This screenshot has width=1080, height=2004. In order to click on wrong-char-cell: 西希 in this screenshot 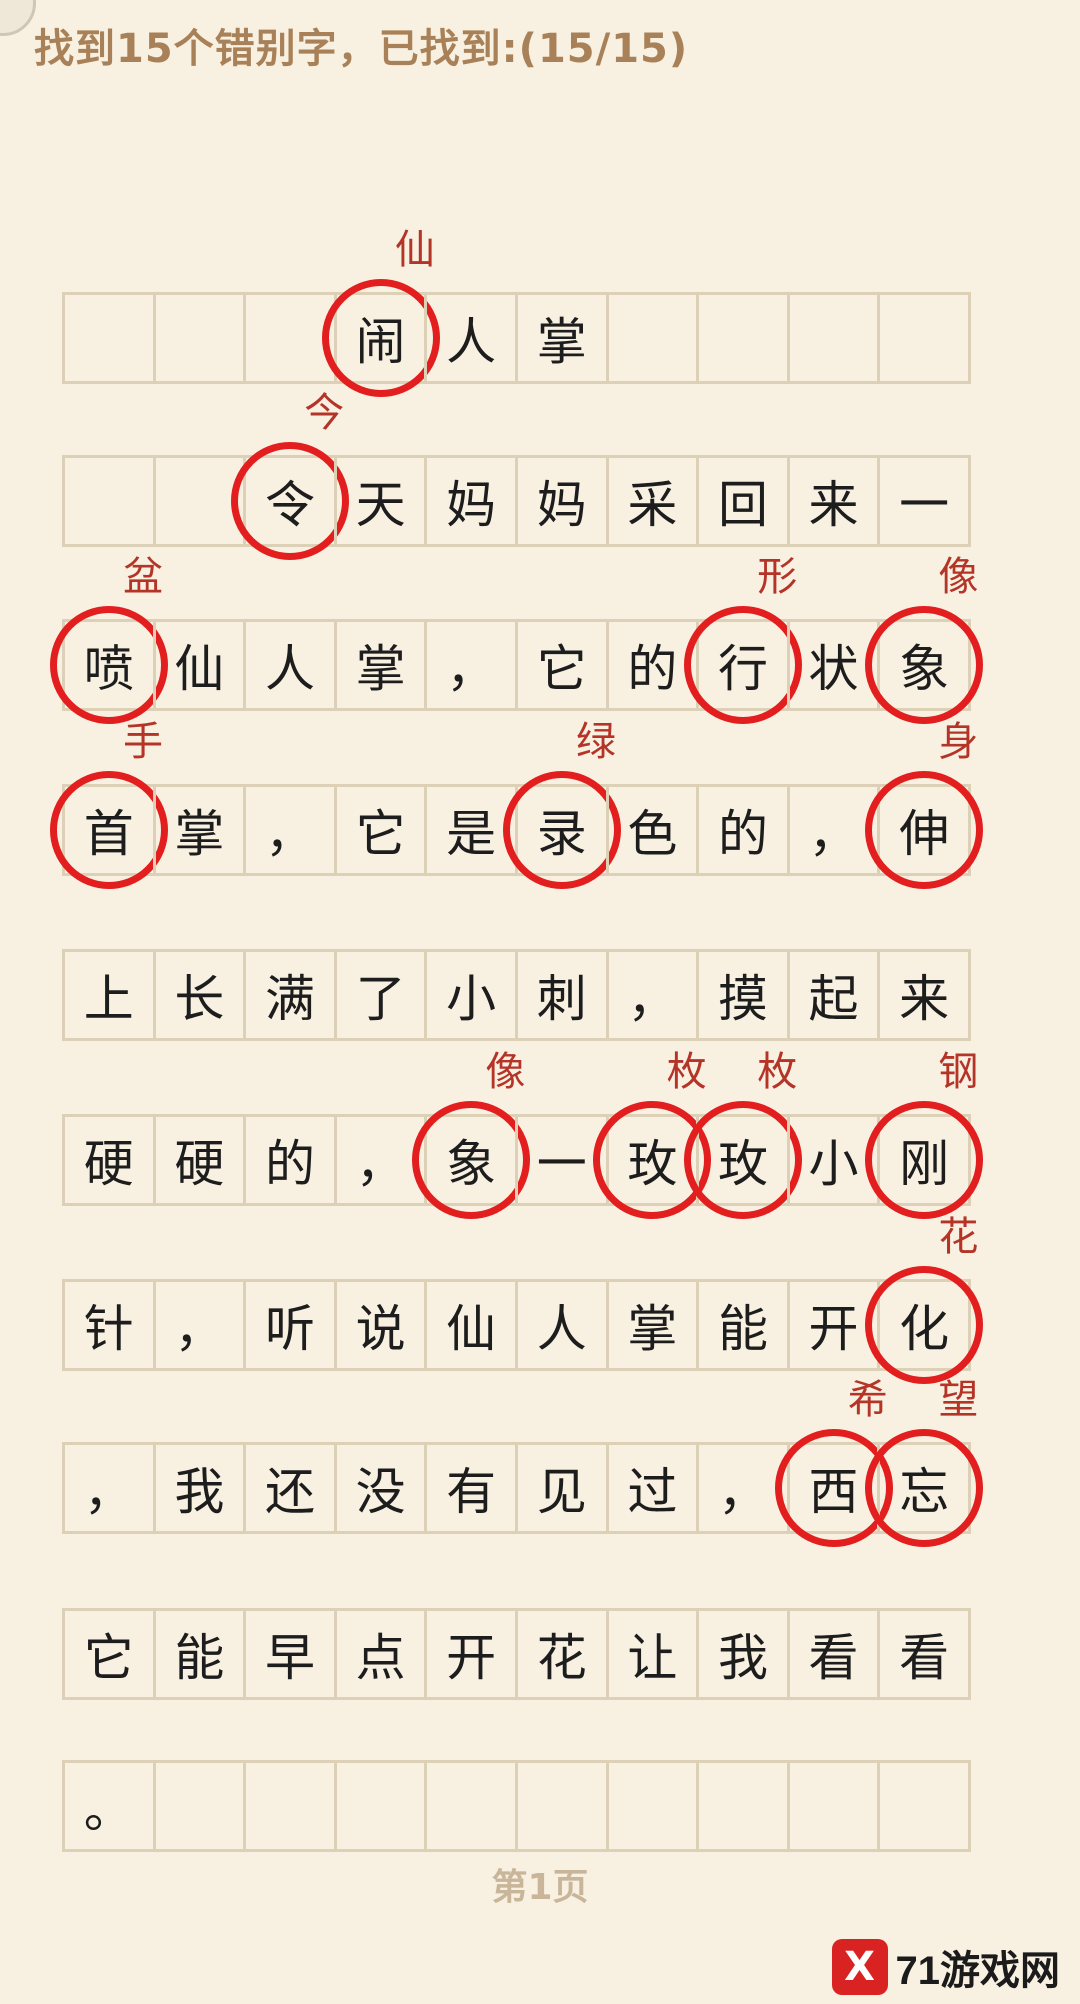, I will do `click(833, 1462)`.